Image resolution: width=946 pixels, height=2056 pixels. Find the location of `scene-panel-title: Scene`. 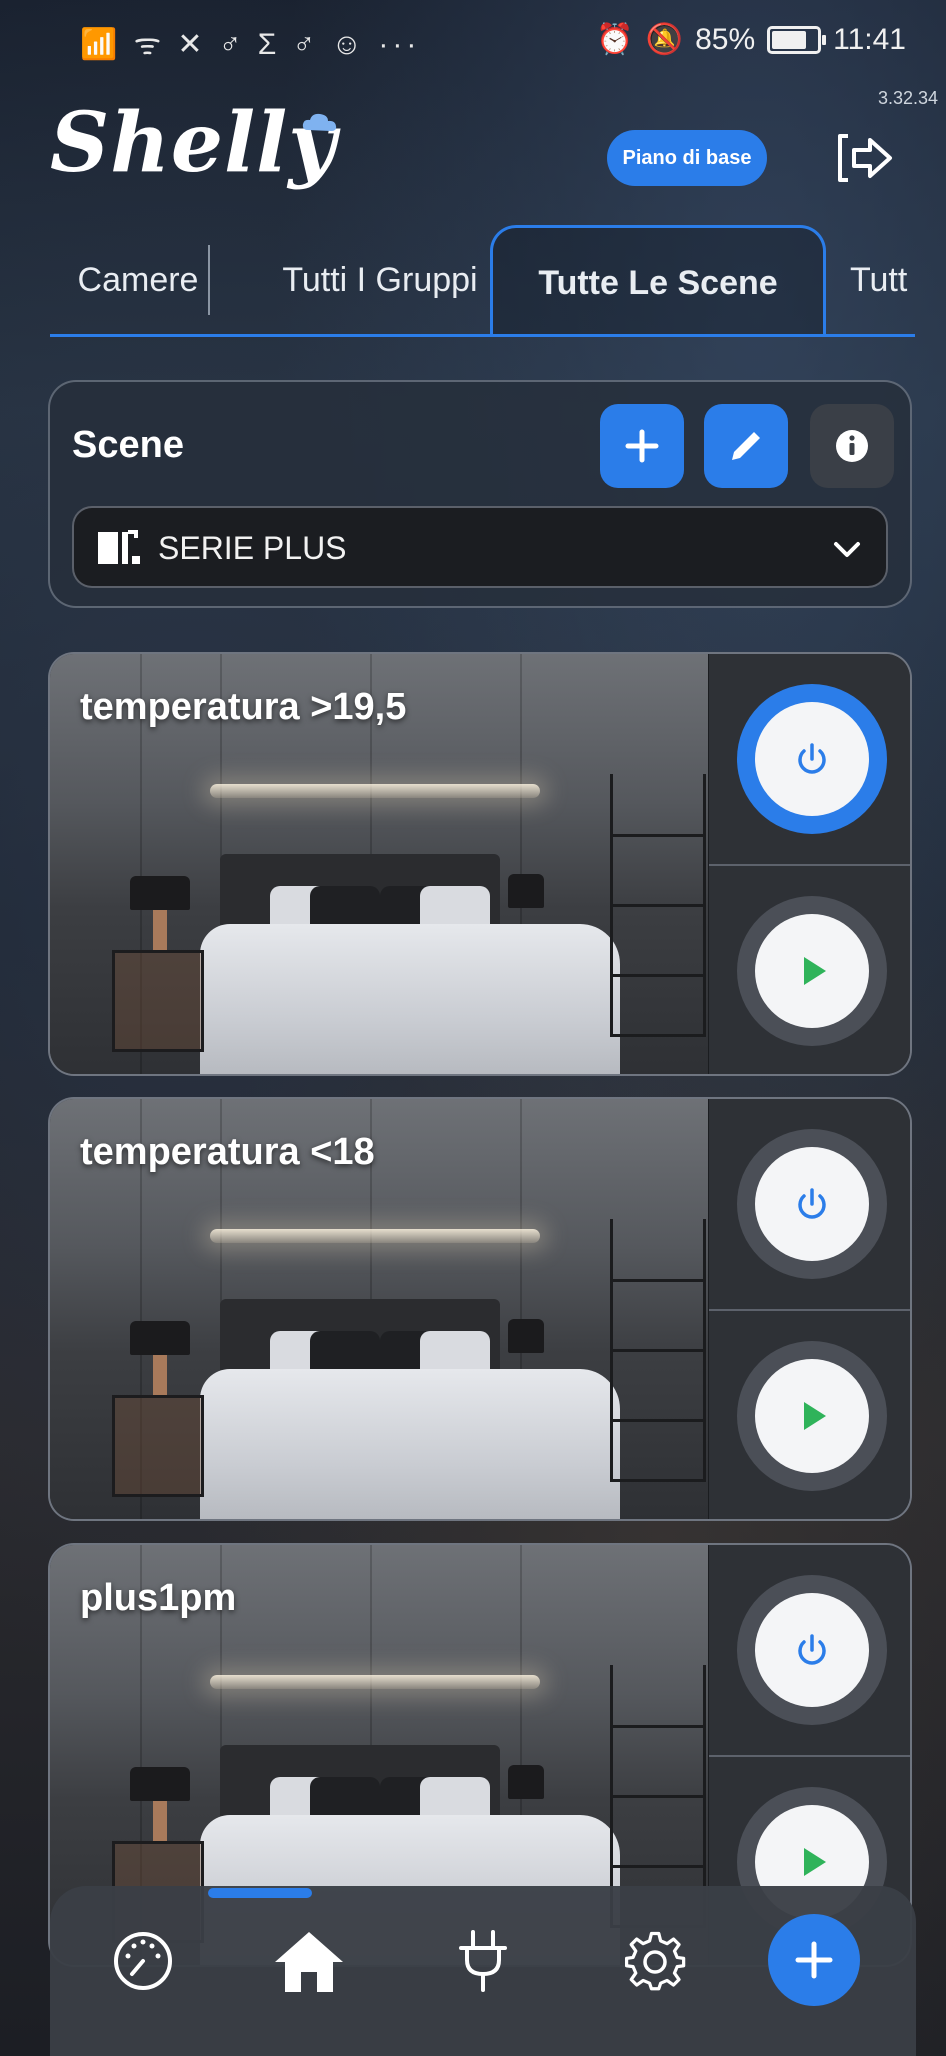

scene-panel-title: Scene is located at coordinates (128, 445).